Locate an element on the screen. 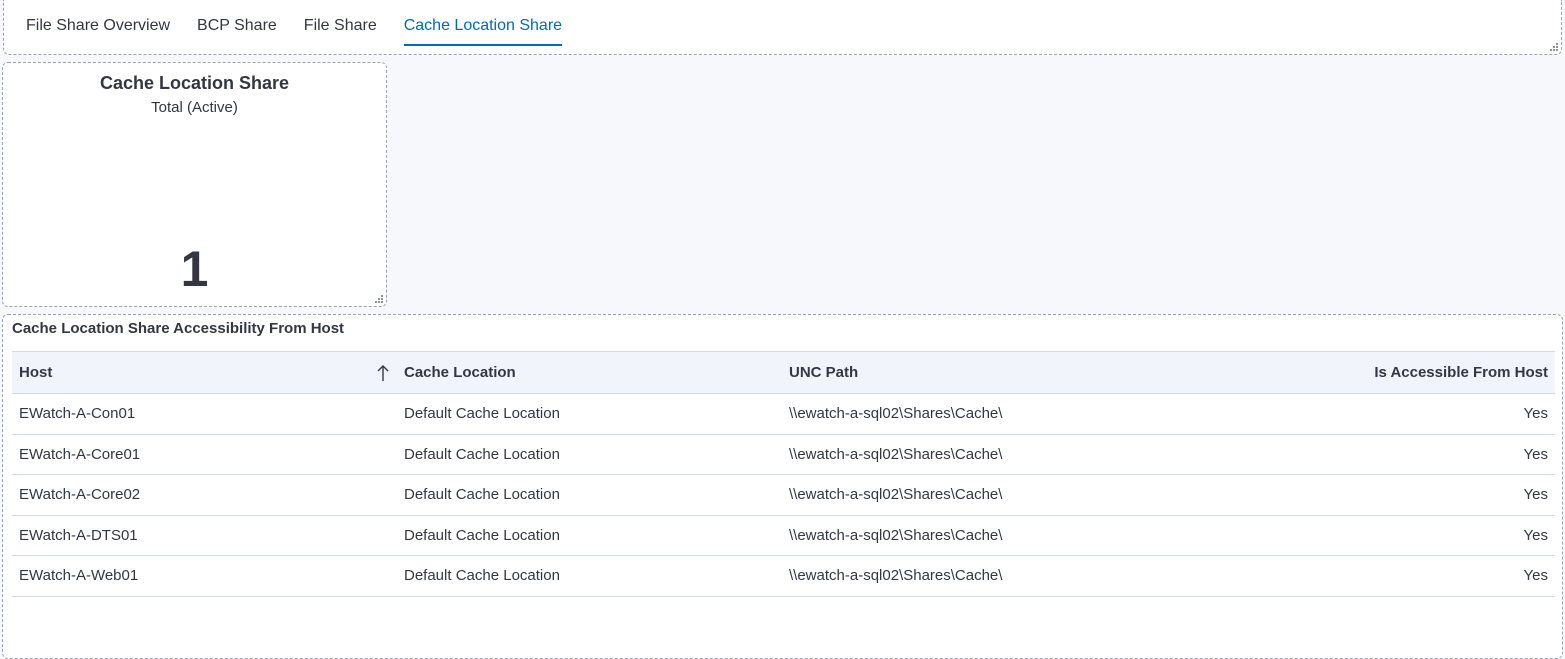 This screenshot has height=659, width=1565. metric-panel: Cache Location Share Total (Active) 1 is located at coordinates (194, 184).